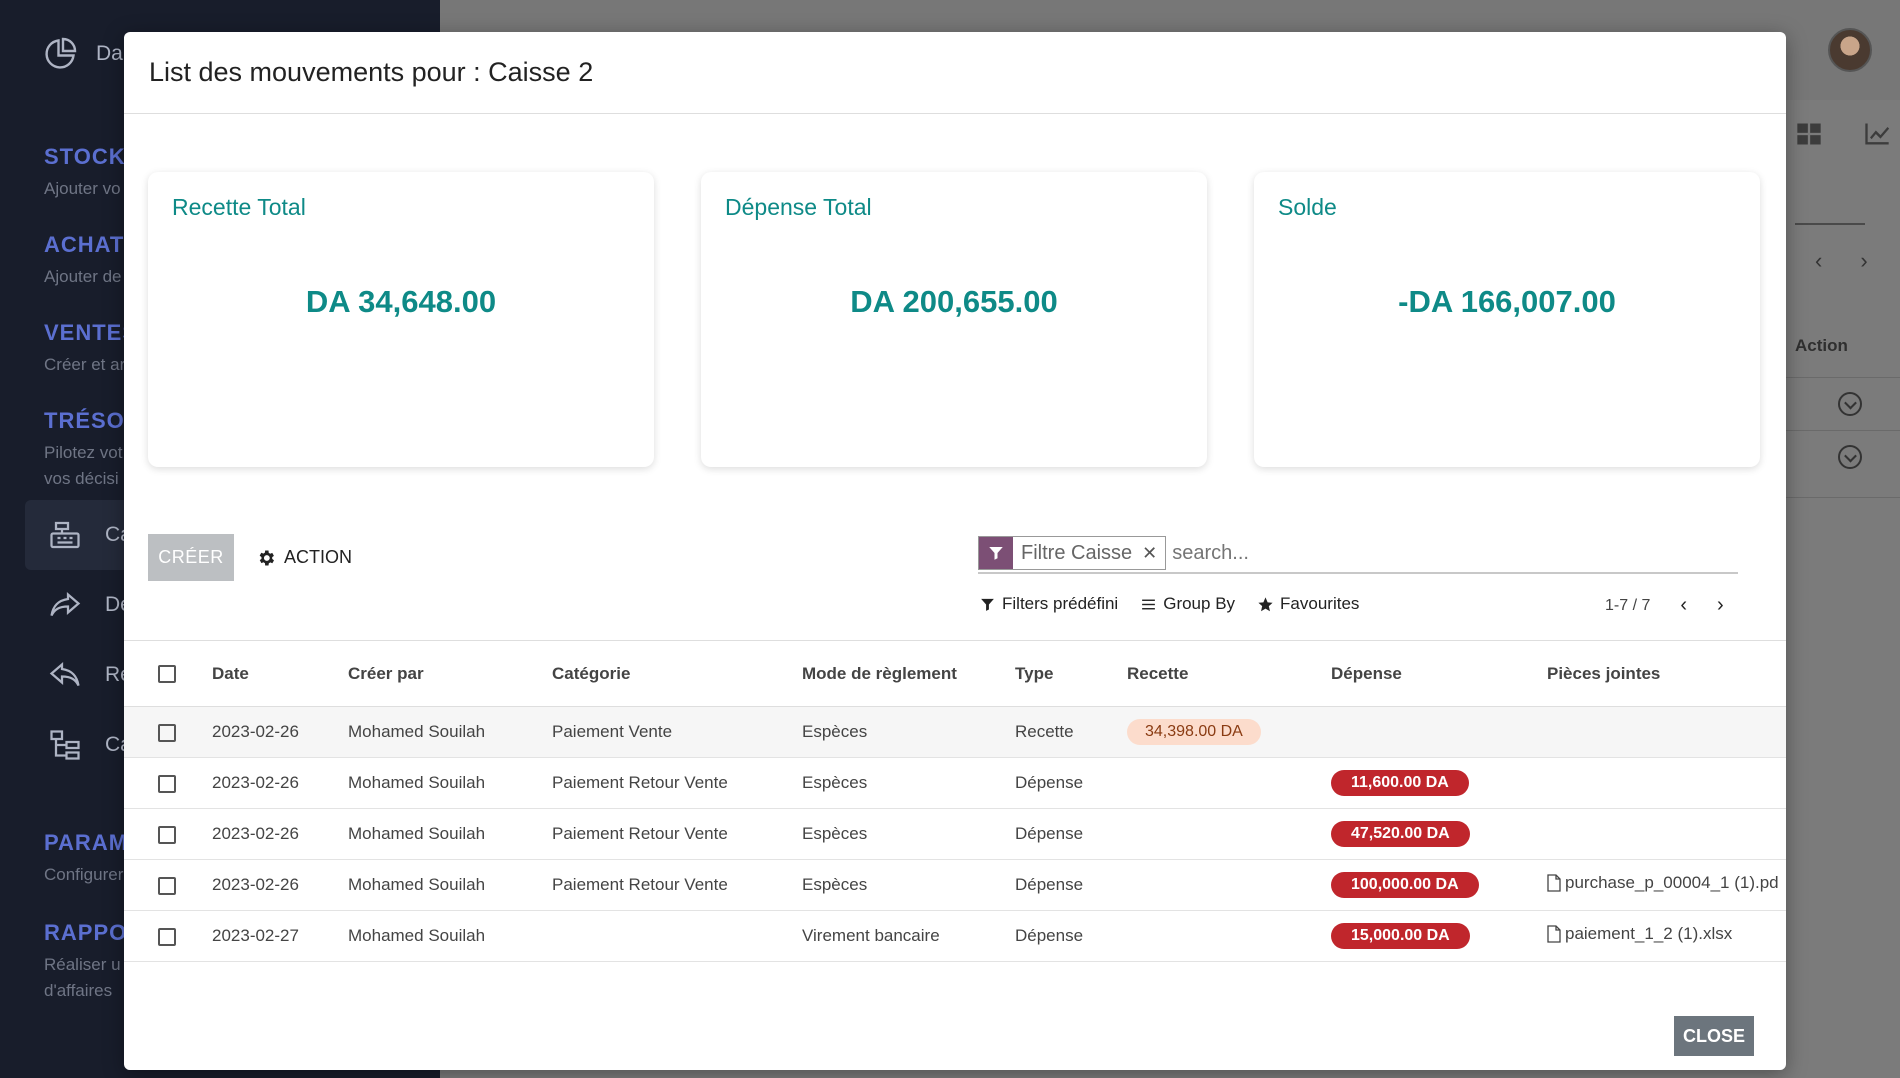 The width and height of the screenshot is (1900, 1078). What do you see at coordinates (1149, 553) in the screenshot?
I see `close-icon: ✕` at bounding box center [1149, 553].